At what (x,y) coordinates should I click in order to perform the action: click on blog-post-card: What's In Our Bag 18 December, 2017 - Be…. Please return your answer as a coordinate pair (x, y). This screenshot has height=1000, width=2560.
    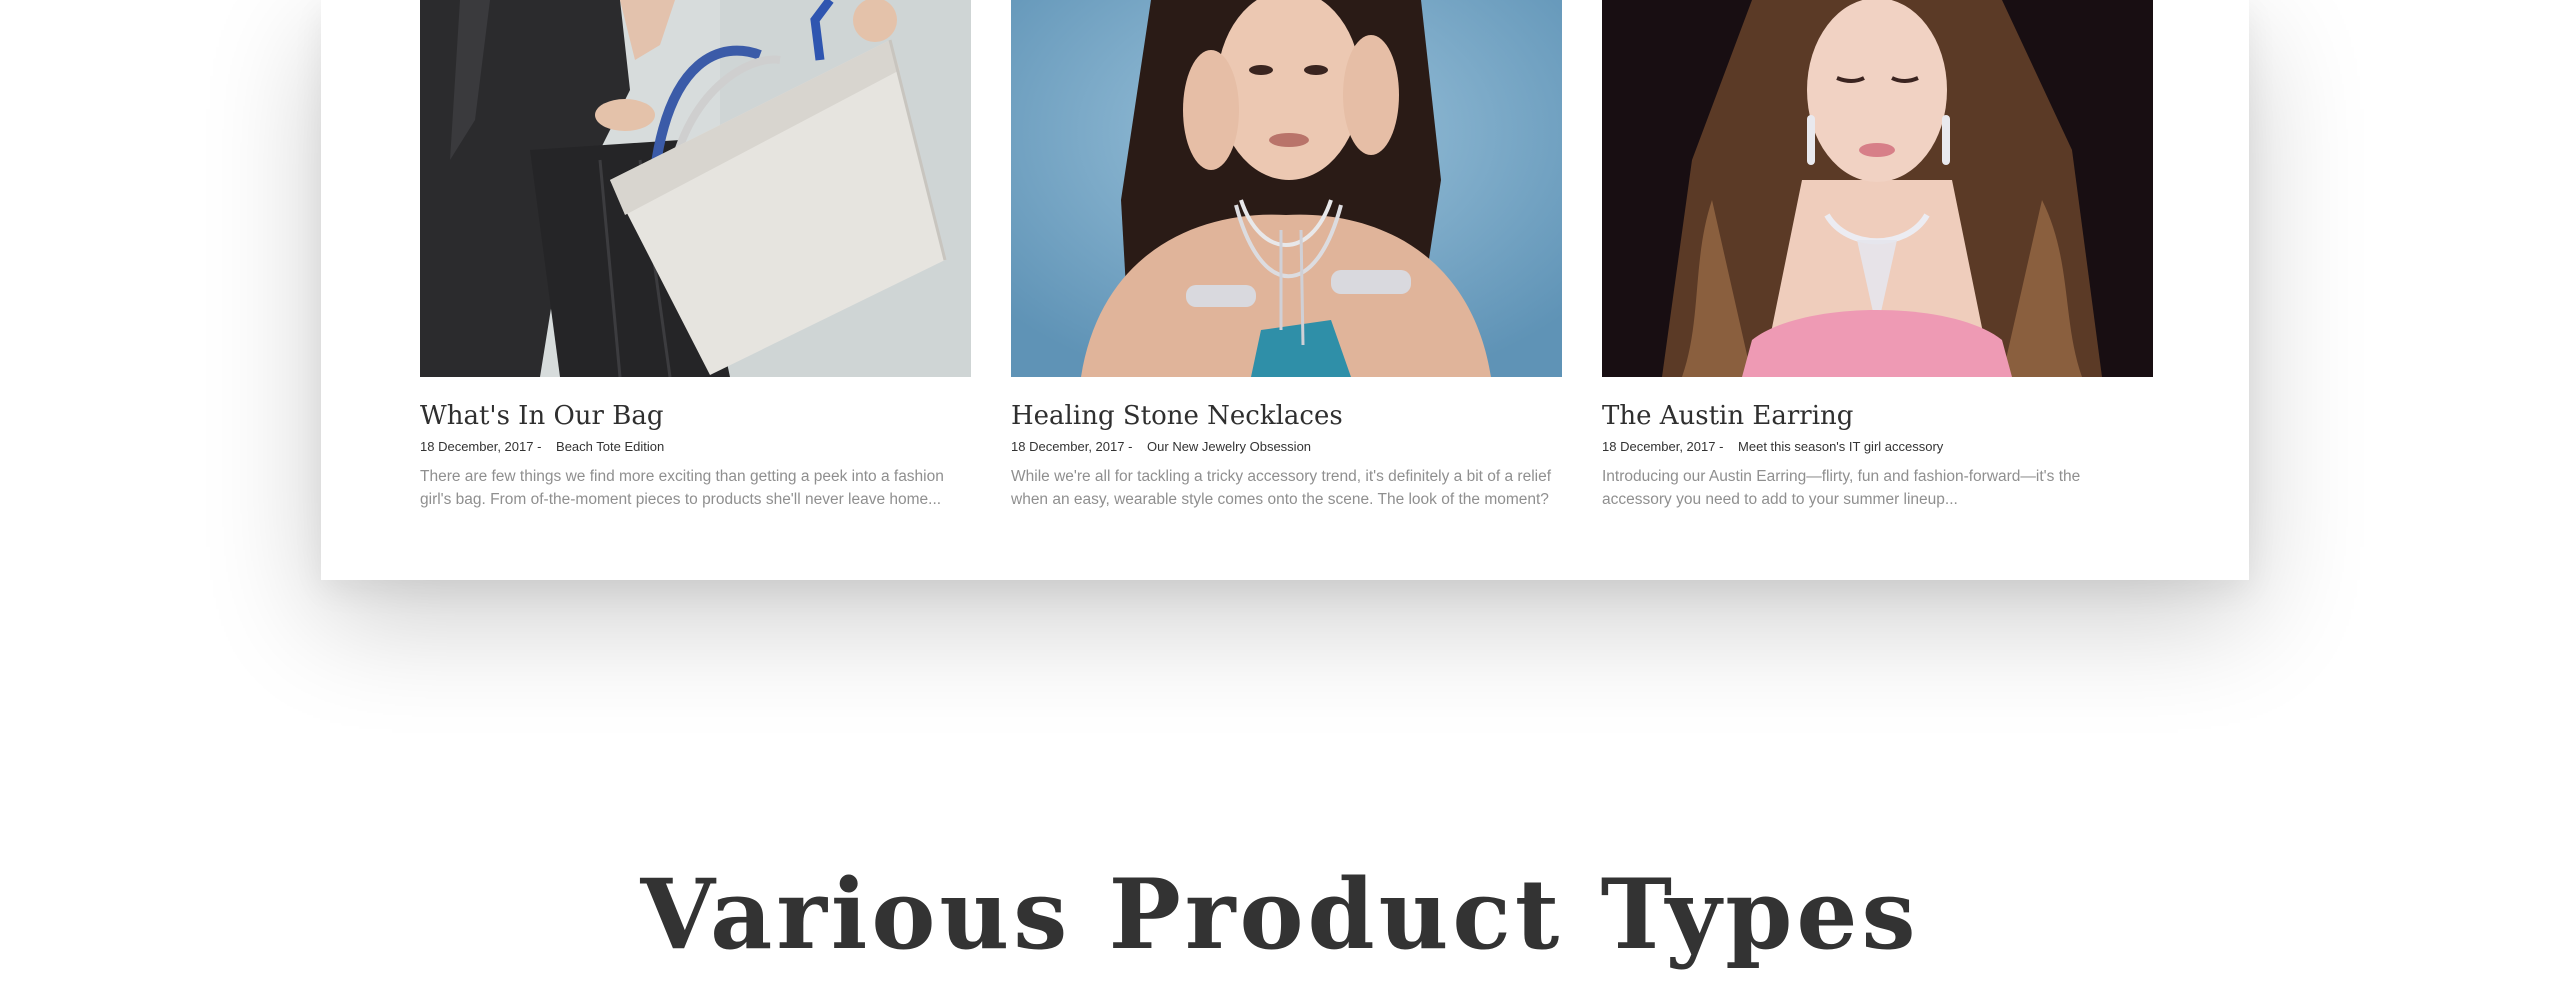
    Looking at the image, I should click on (695, 255).